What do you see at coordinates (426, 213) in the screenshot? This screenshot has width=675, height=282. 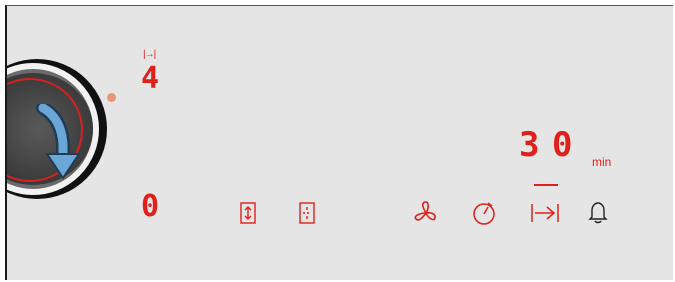 I see `fan-icon` at bounding box center [426, 213].